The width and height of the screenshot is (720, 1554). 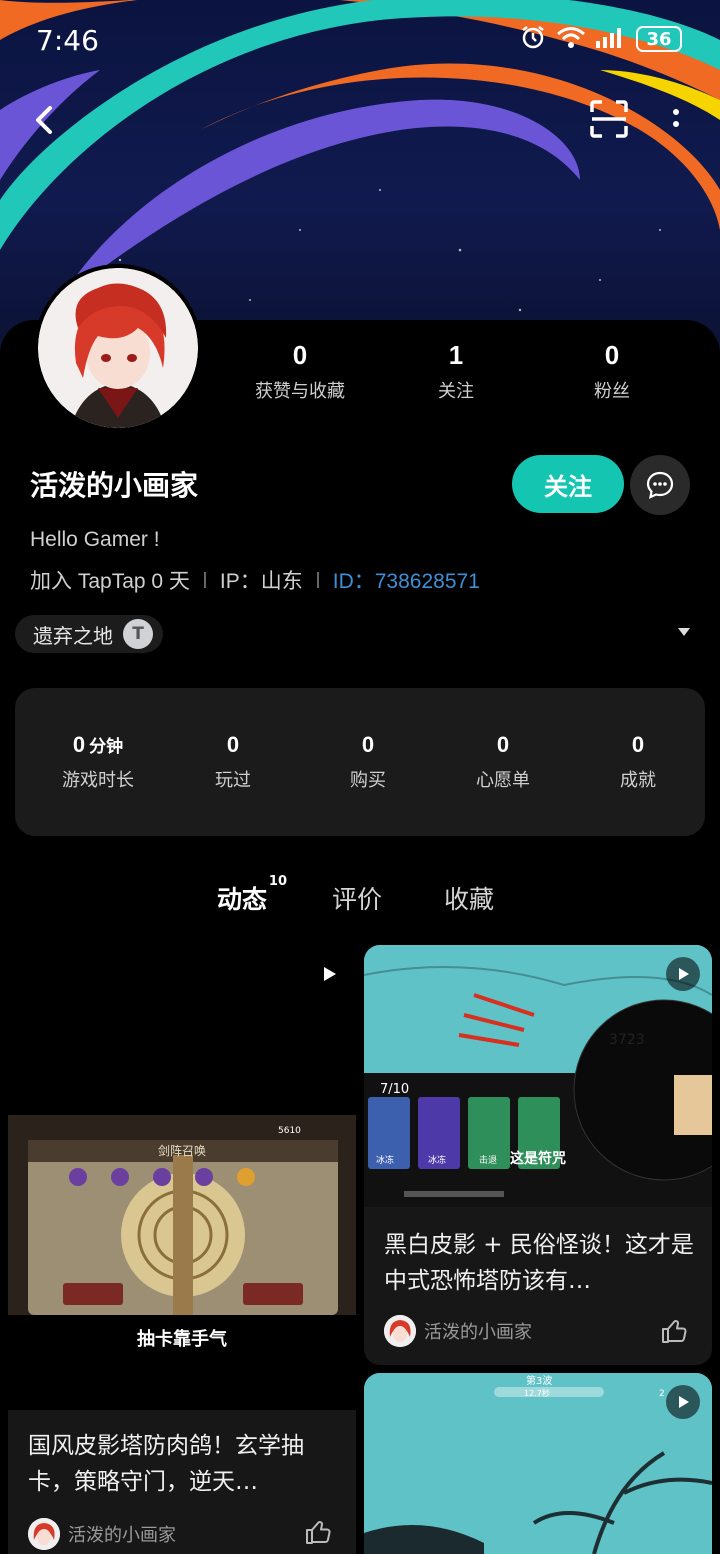 What do you see at coordinates (289, 1131) in the screenshot?
I see `thumb-counter: 5610` at bounding box center [289, 1131].